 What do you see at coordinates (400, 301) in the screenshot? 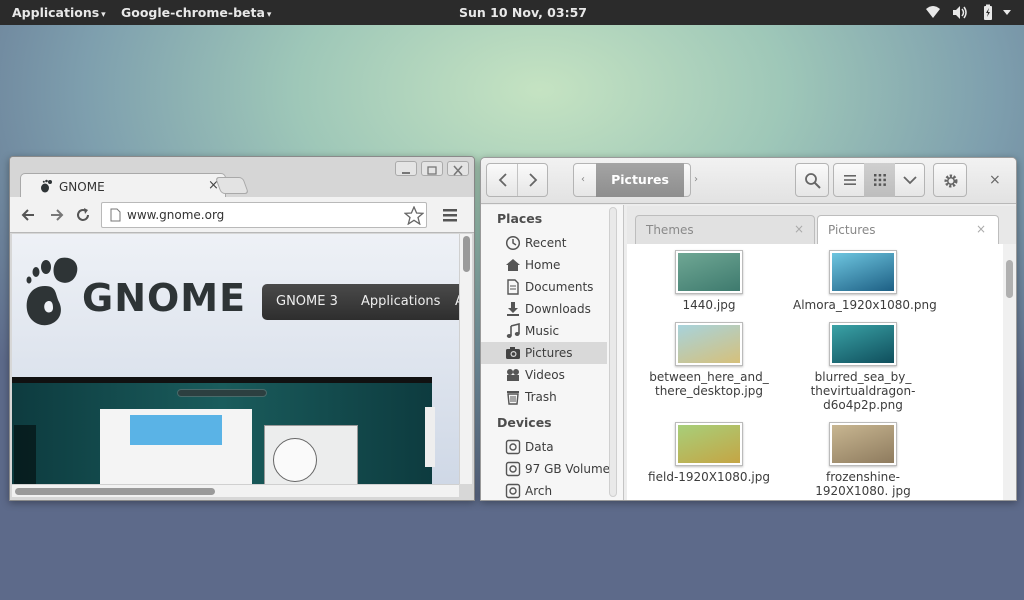
I see `nav-applications: Applications` at bounding box center [400, 301].